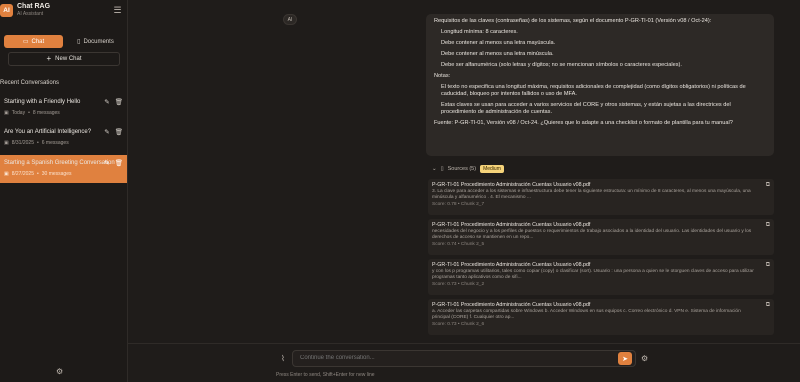 The image size is (800, 382). Describe the element at coordinates (458, 204) in the screenshot. I see `source-score: Score: 0.78 • Chunk 2_7` at that location.